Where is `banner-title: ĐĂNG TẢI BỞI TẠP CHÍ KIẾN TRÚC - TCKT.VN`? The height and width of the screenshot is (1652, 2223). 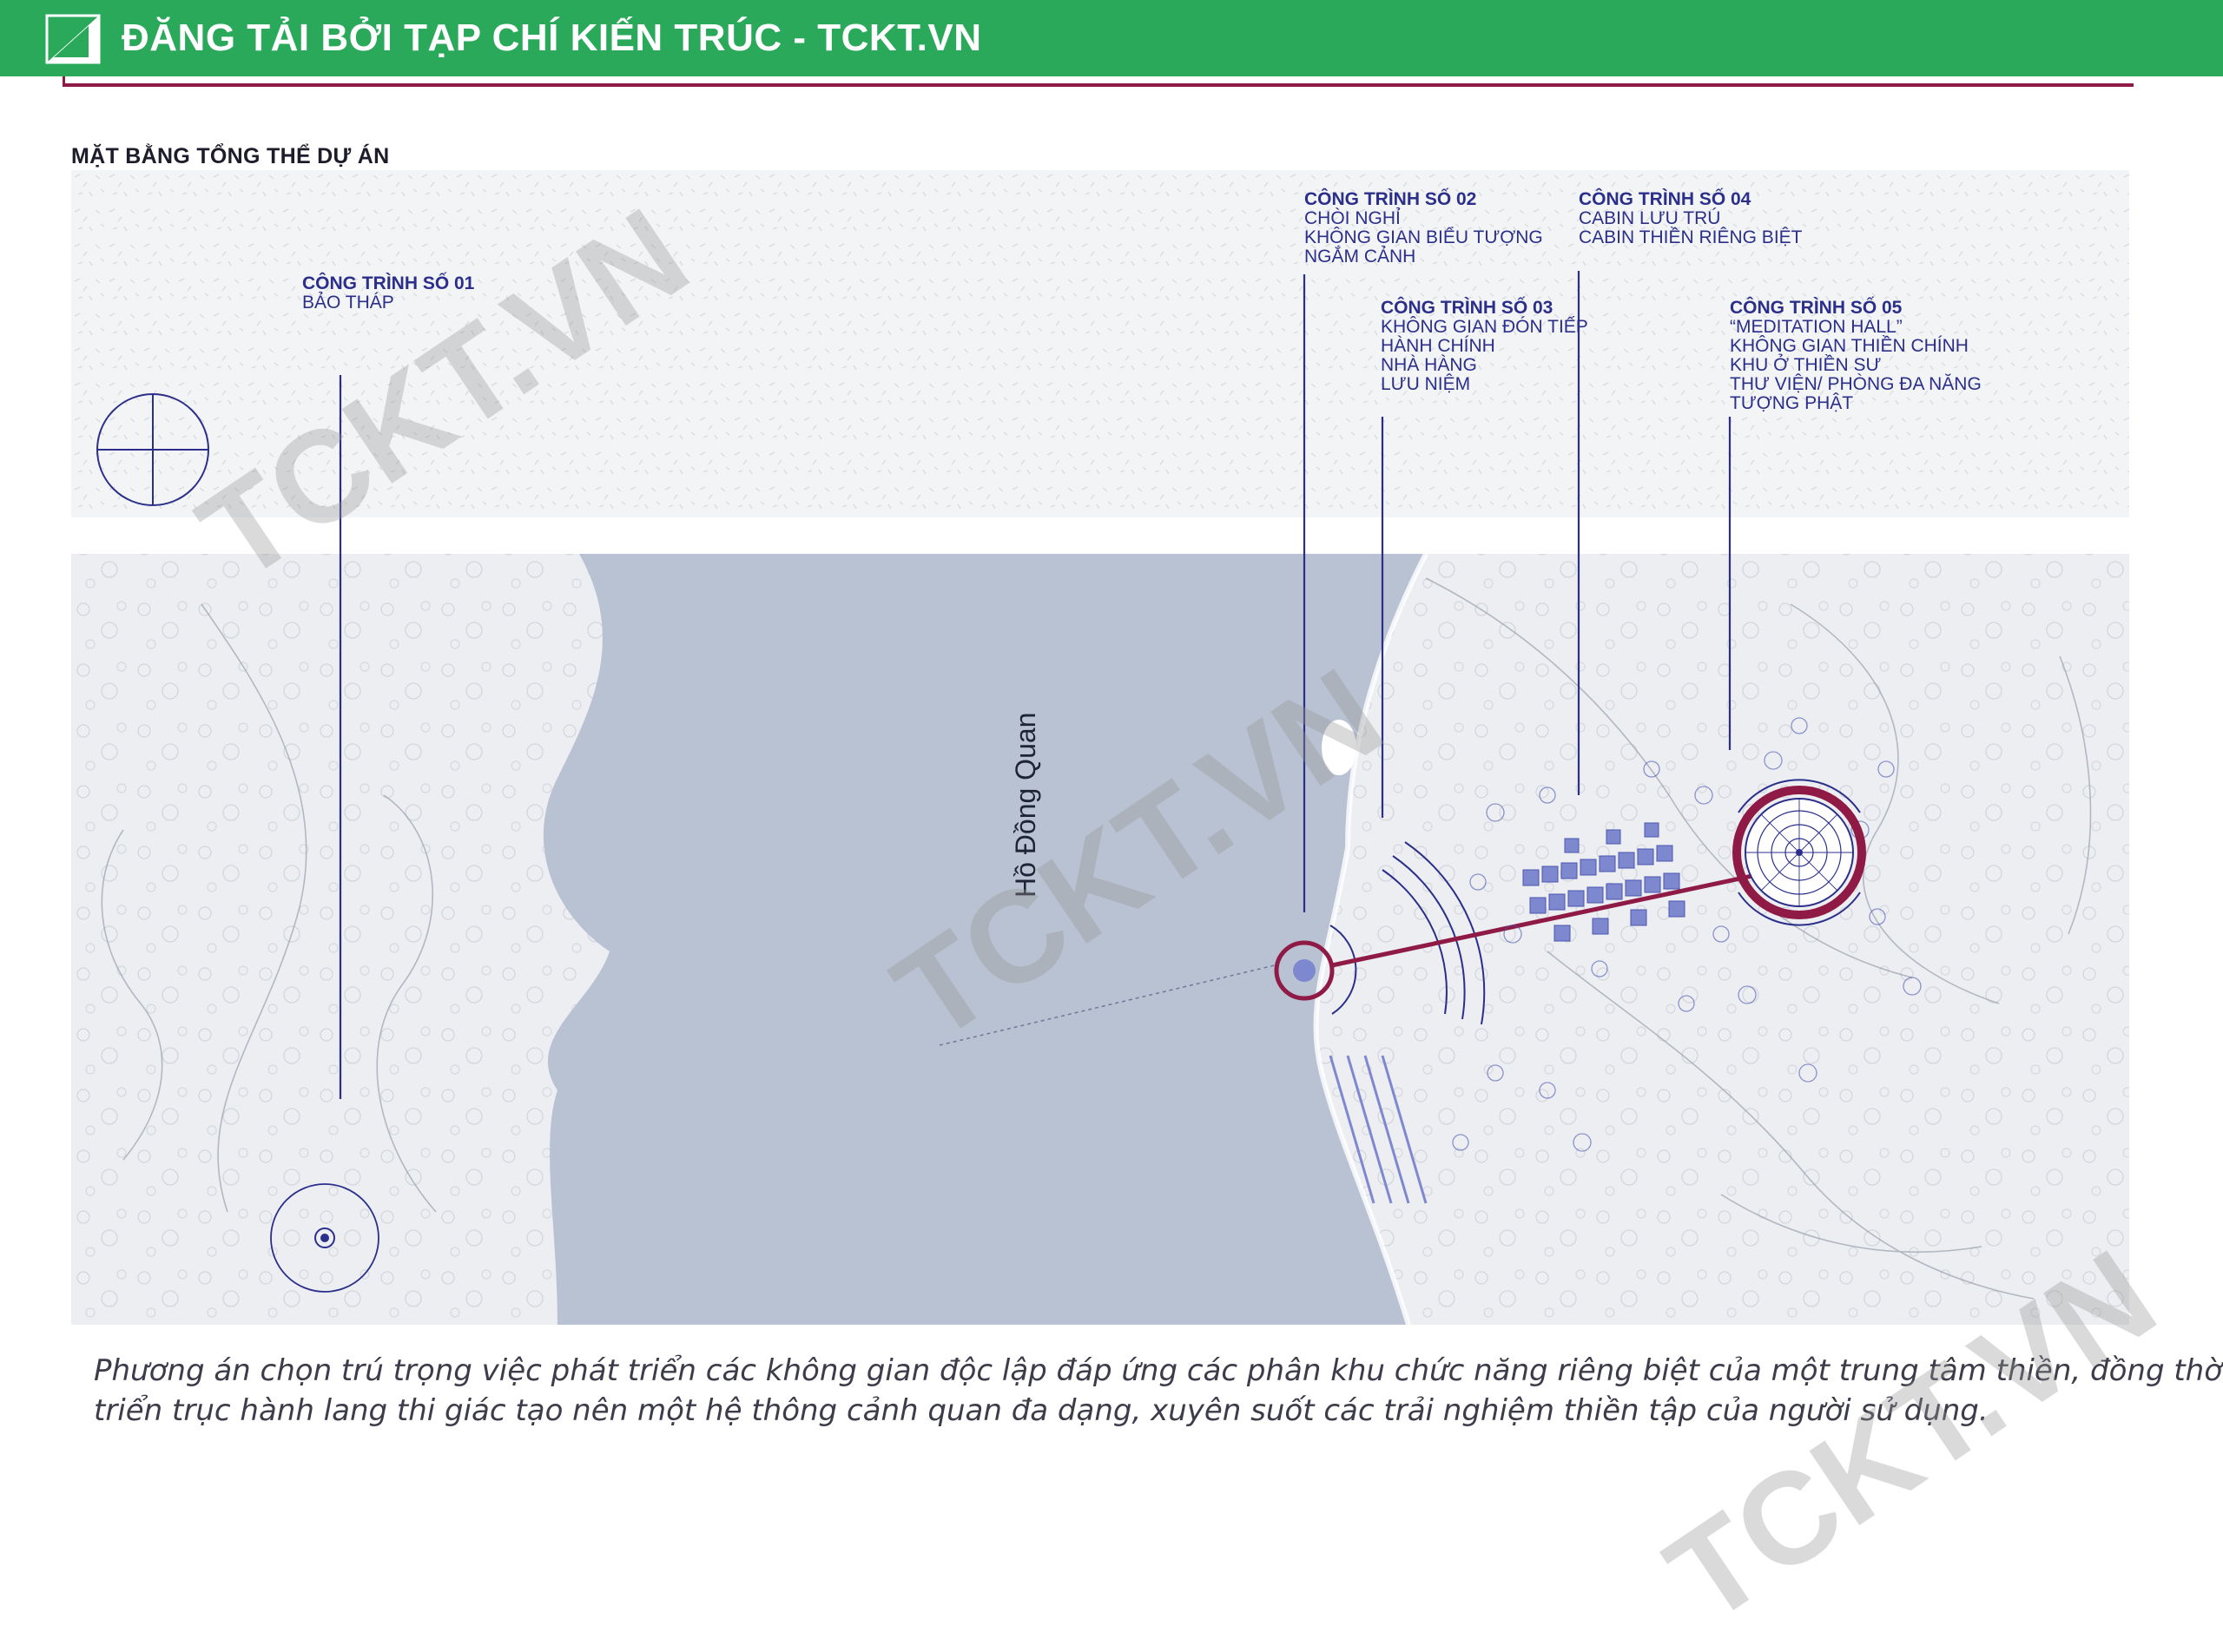 banner-title: ĐĂNG TẢI BỞI TẠP CHÍ KIẾN TRÚC - TCKT.VN is located at coordinates (552, 37).